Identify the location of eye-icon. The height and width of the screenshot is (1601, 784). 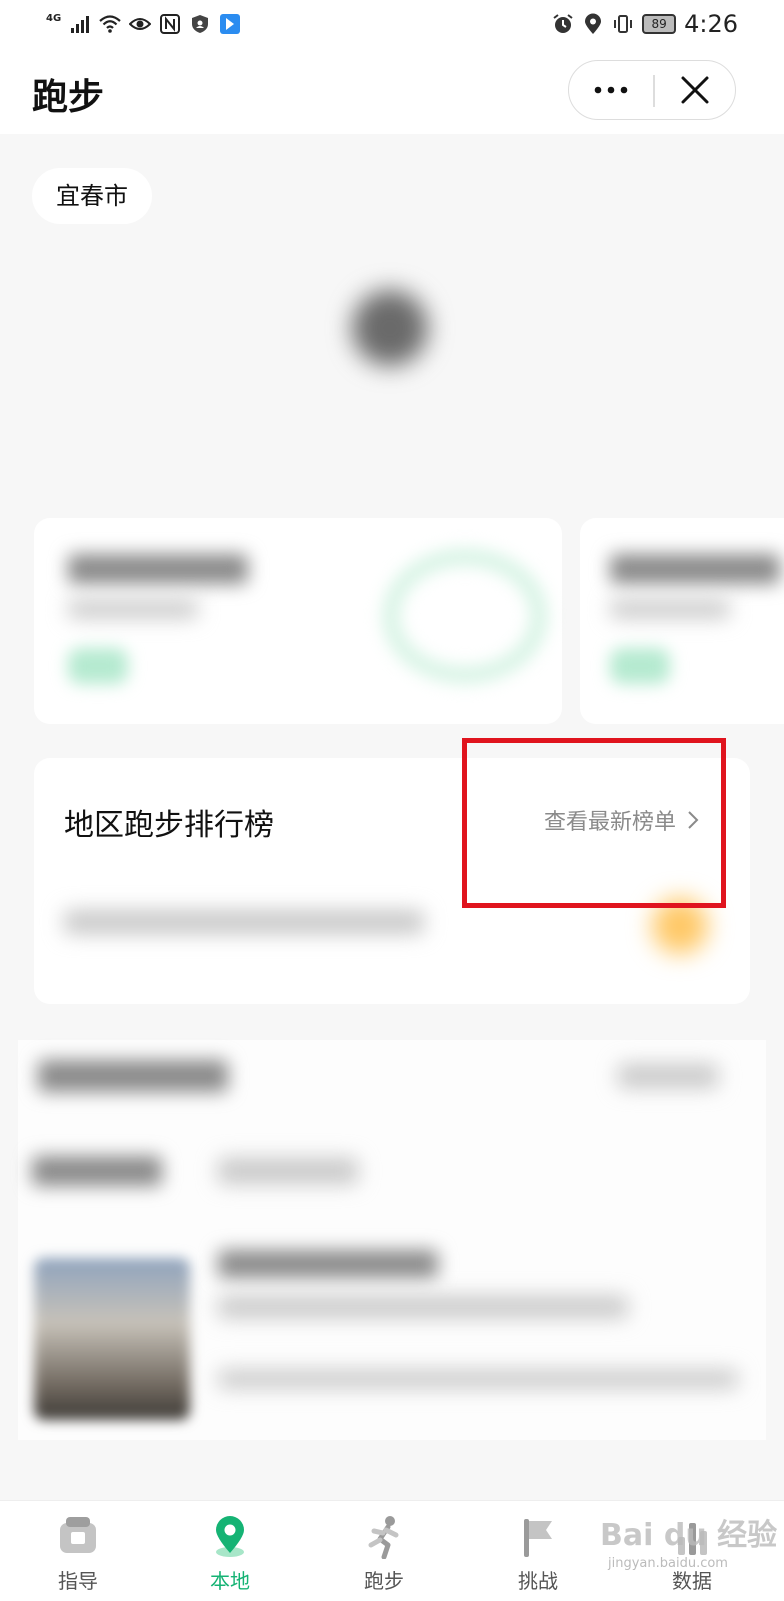
(140, 24).